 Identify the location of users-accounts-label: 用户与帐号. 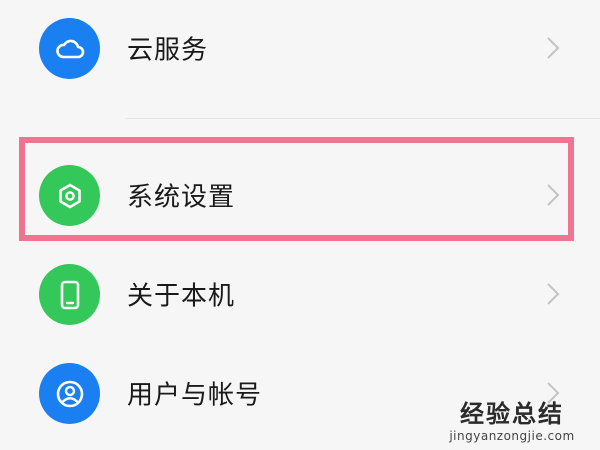
(195, 395).